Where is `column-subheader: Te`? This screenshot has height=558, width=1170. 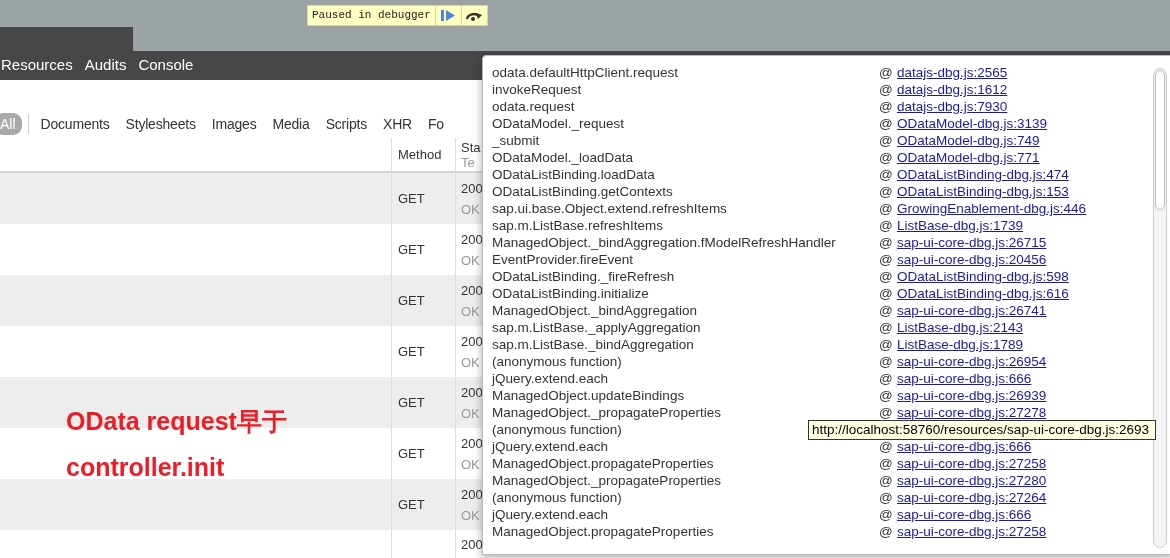
column-subheader: Te is located at coordinates (468, 162).